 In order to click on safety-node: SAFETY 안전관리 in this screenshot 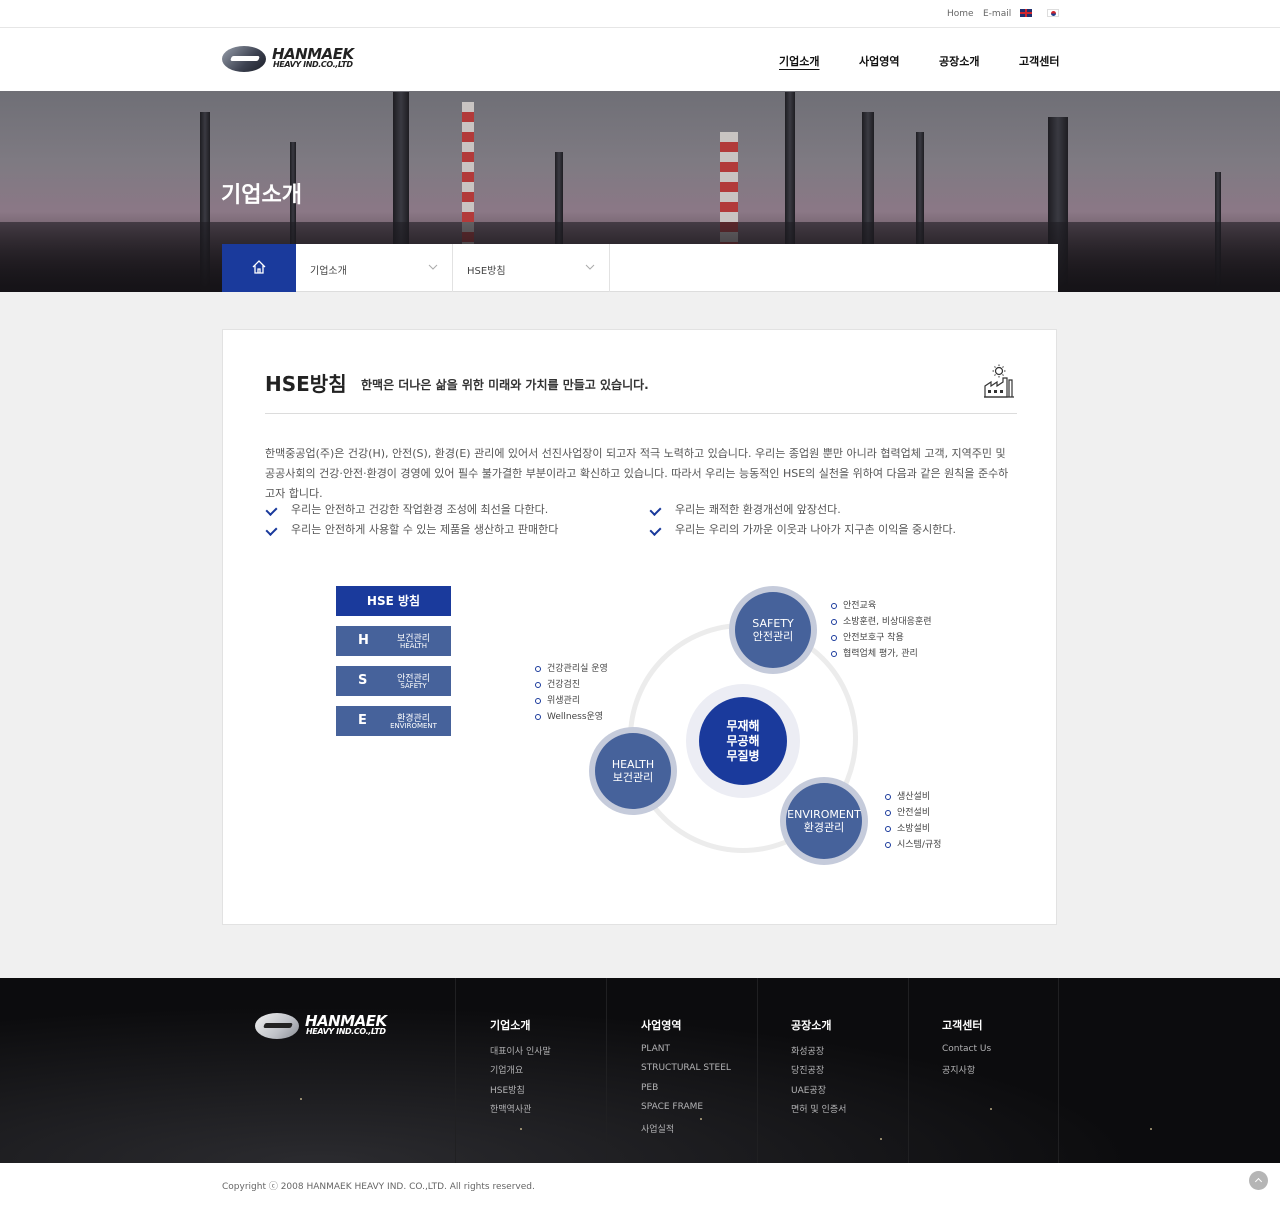, I will do `click(773, 630)`.